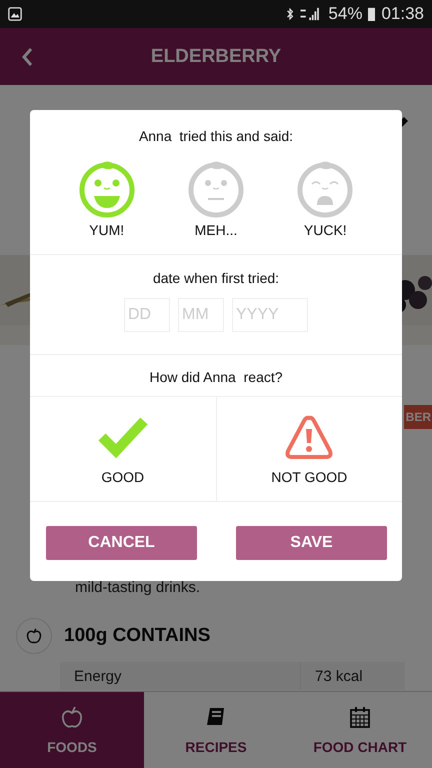 The height and width of the screenshot is (768, 432). I want to click on bluetooth-icon, so click(290, 14).